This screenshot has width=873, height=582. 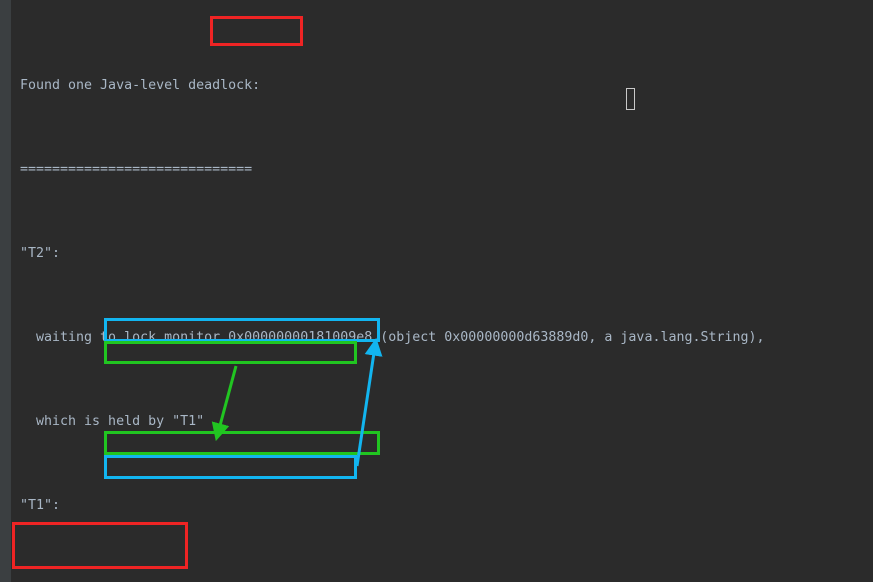 What do you see at coordinates (40, 253) in the screenshot?
I see `line-thread-t2-name: "T2":` at bounding box center [40, 253].